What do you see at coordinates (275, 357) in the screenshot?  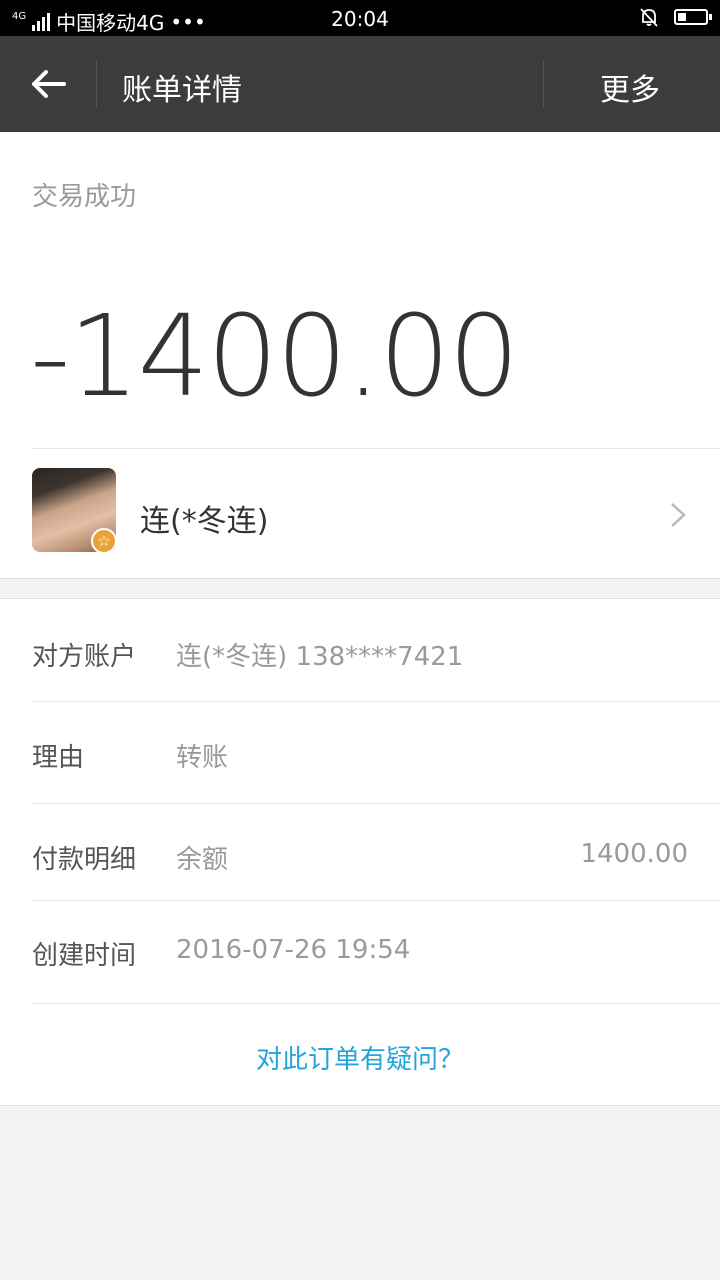 I see `transaction-amount: -1400.00` at bounding box center [275, 357].